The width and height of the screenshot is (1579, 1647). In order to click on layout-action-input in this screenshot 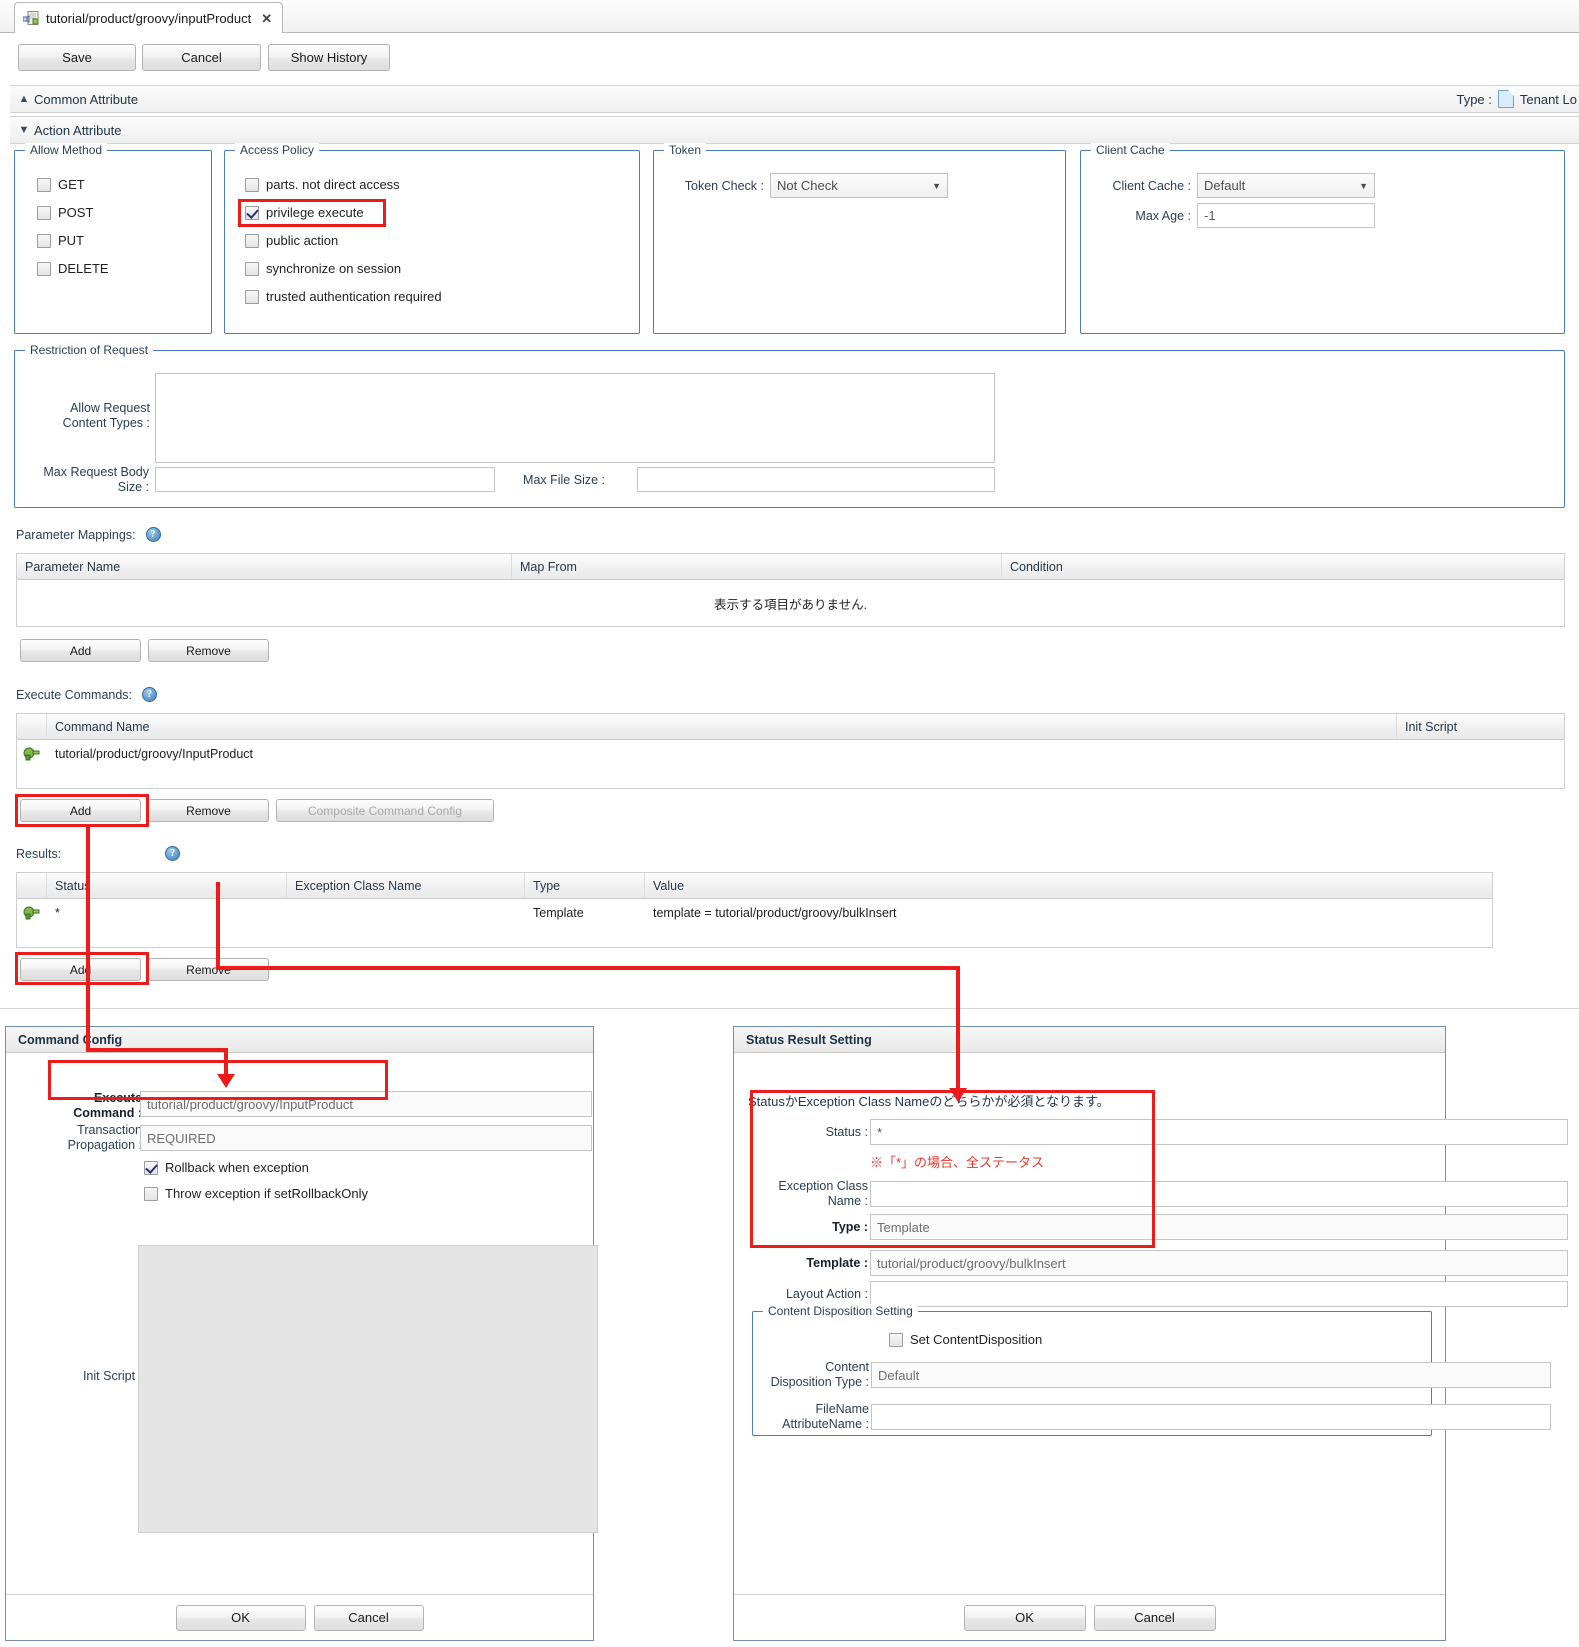, I will do `click(1219, 1294)`.